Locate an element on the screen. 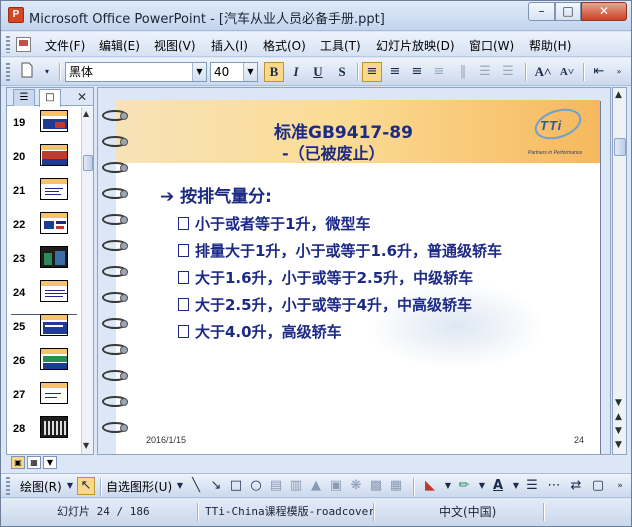 The image size is (632, 527). font-size-combo: 40 ▼ is located at coordinates (234, 72).